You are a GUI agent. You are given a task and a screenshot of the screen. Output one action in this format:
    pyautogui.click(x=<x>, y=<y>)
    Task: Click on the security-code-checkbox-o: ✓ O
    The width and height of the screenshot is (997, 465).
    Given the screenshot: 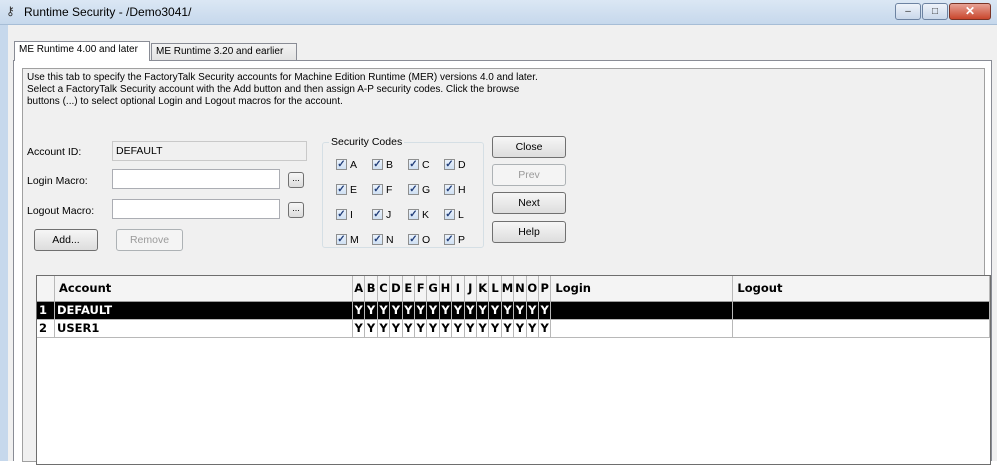 What is the action you would take?
    pyautogui.click(x=419, y=240)
    